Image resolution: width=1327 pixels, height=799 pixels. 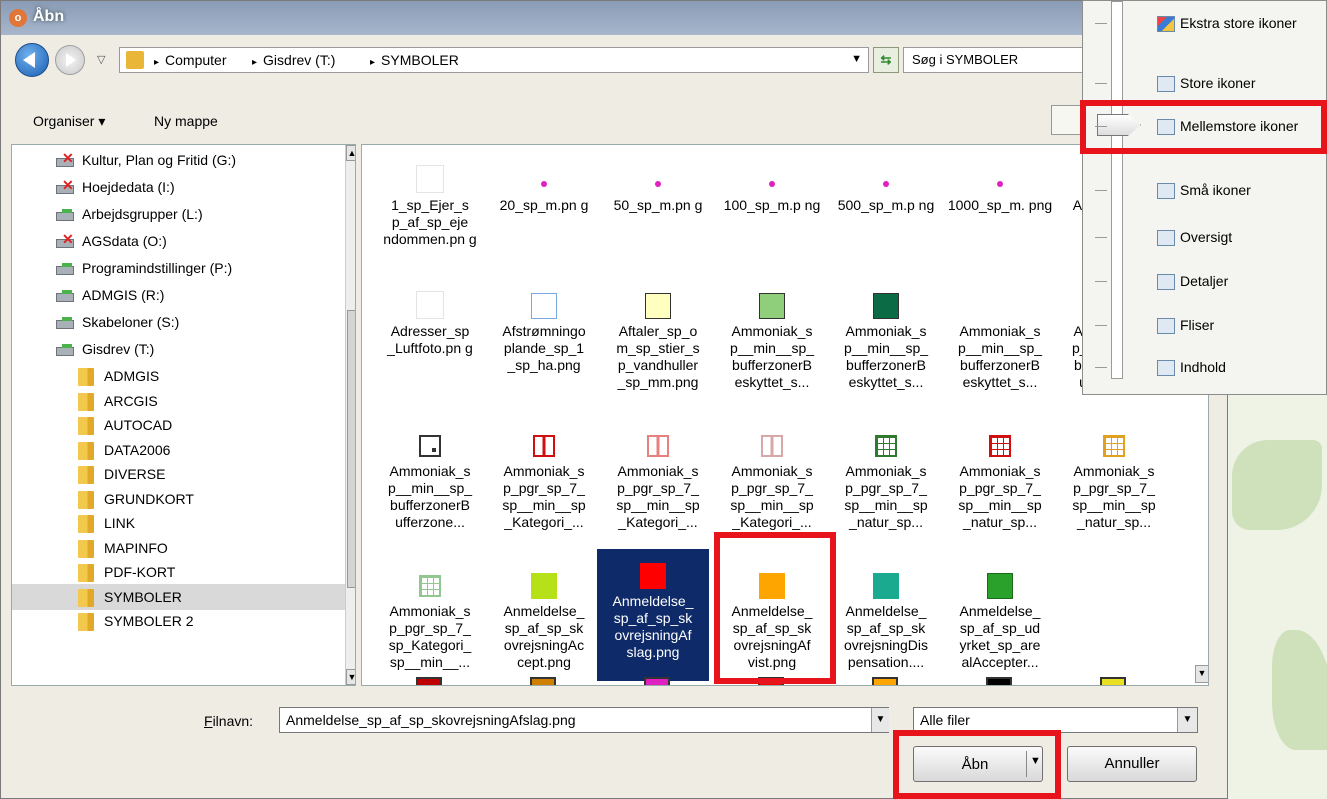 What do you see at coordinates (101, 59) in the screenshot?
I see `recent-locations-dropdown: ▽` at bounding box center [101, 59].